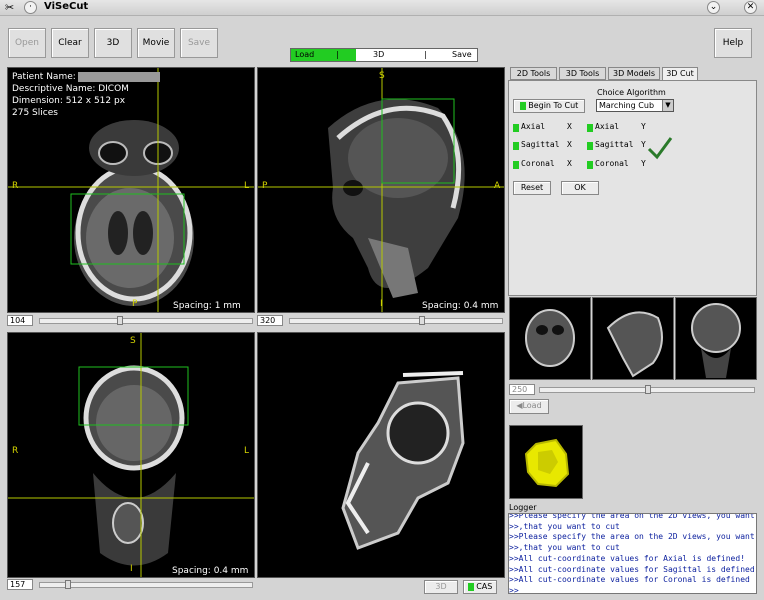 The image size is (764, 600). Describe the element at coordinates (590, 128) in the screenshot. I see `axial-y-indicator` at that location.